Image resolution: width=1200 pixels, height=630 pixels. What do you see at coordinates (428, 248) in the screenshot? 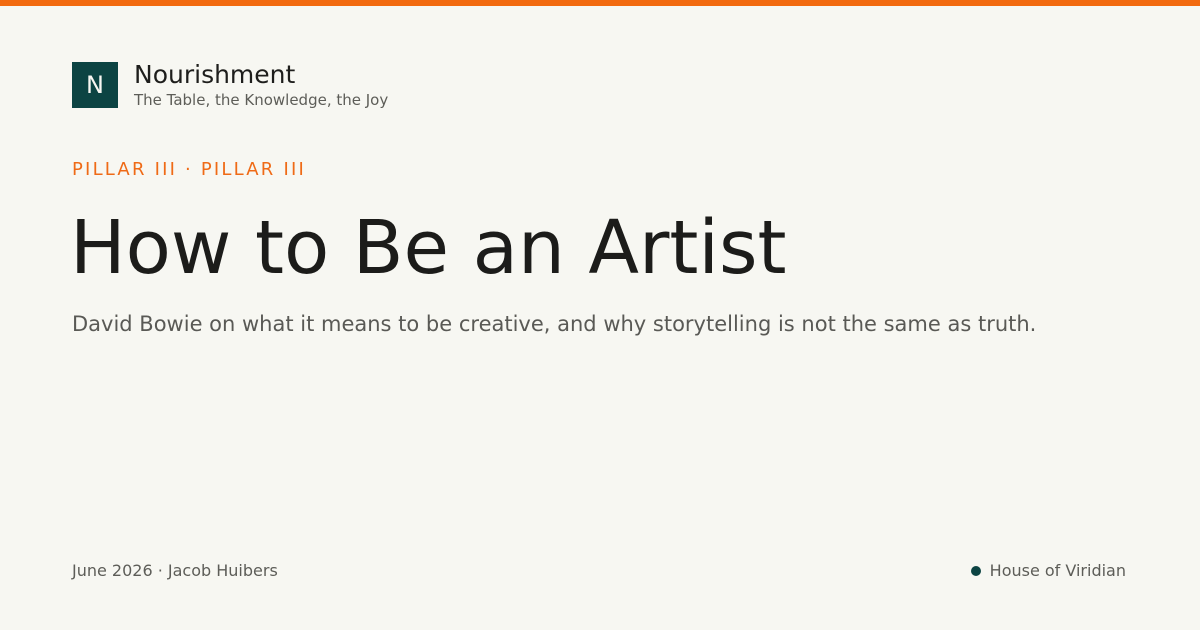
I see `article-title: How to Be an Artist` at bounding box center [428, 248].